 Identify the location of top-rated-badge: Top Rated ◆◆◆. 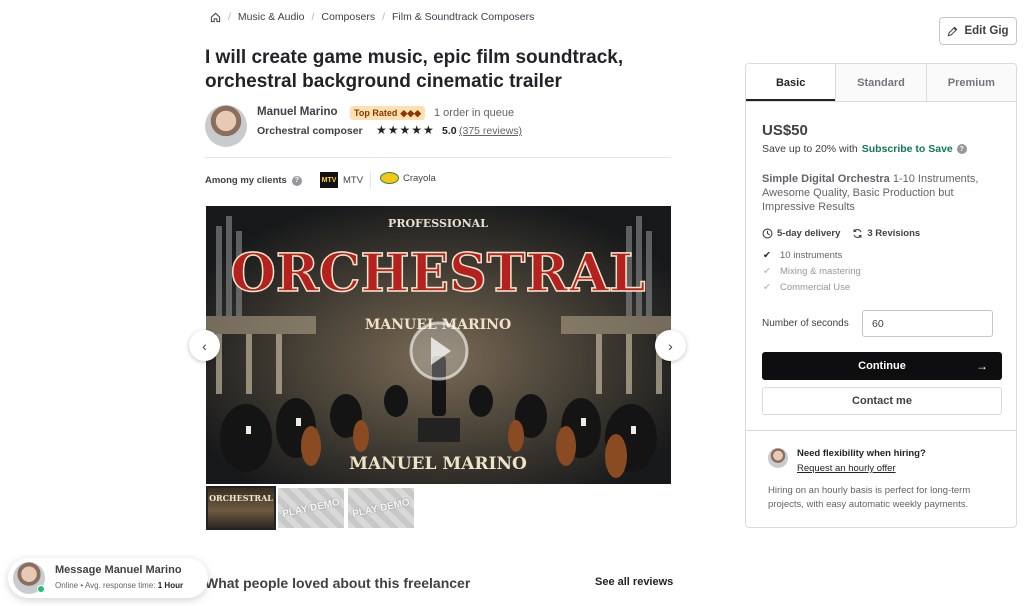
(388, 113).